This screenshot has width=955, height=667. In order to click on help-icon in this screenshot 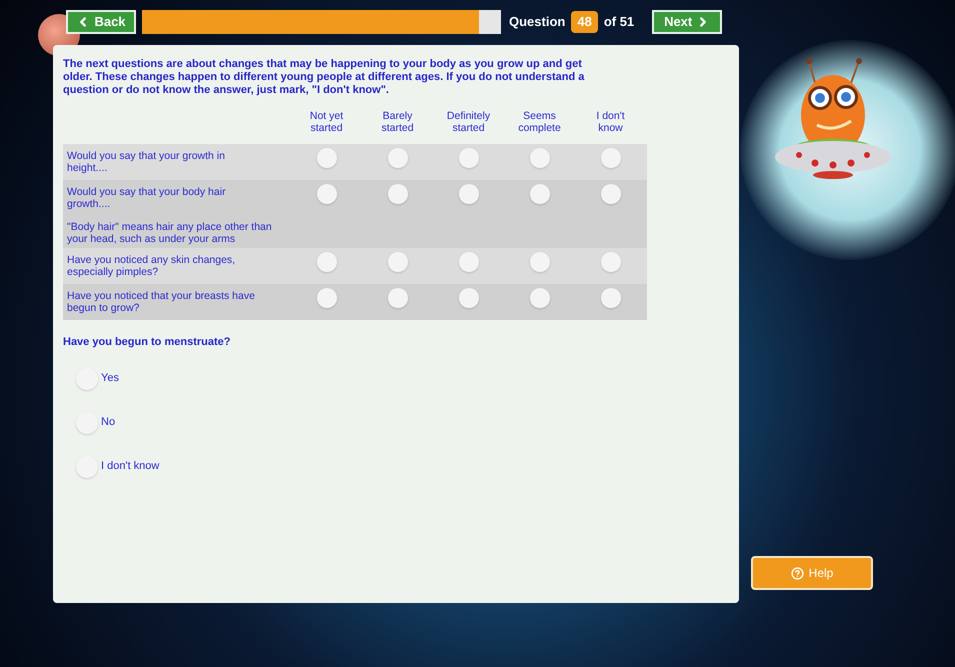, I will do `click(797, 573)`.